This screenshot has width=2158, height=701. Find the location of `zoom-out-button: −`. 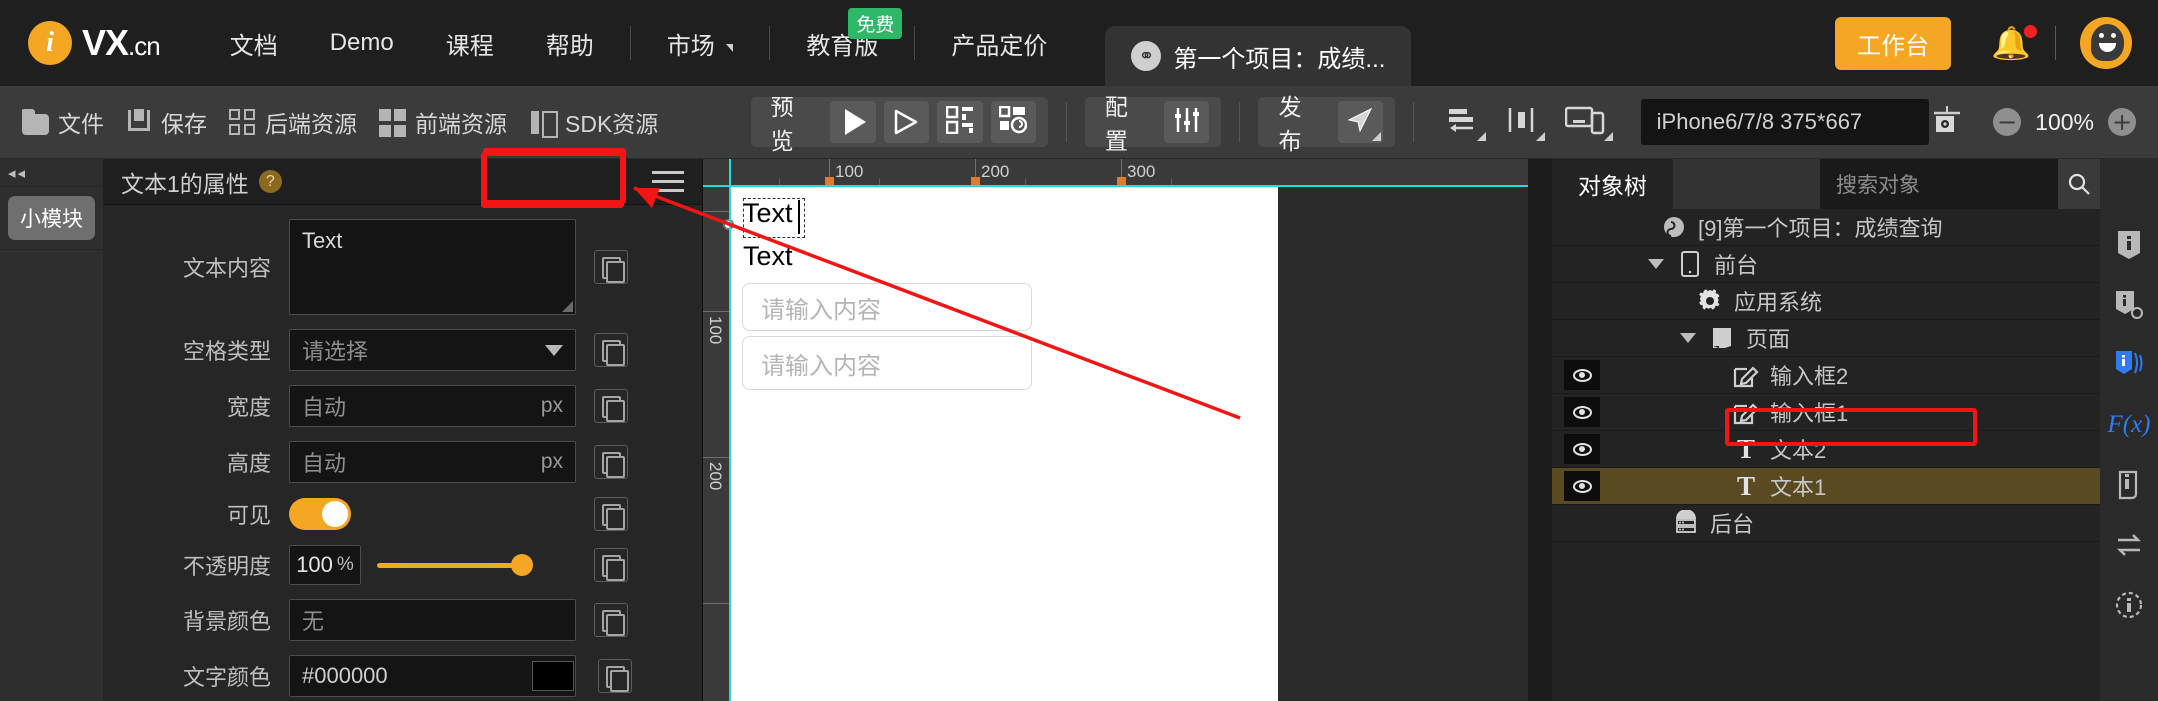

zoom-out-button: − is located at coordinates (2007, 122).